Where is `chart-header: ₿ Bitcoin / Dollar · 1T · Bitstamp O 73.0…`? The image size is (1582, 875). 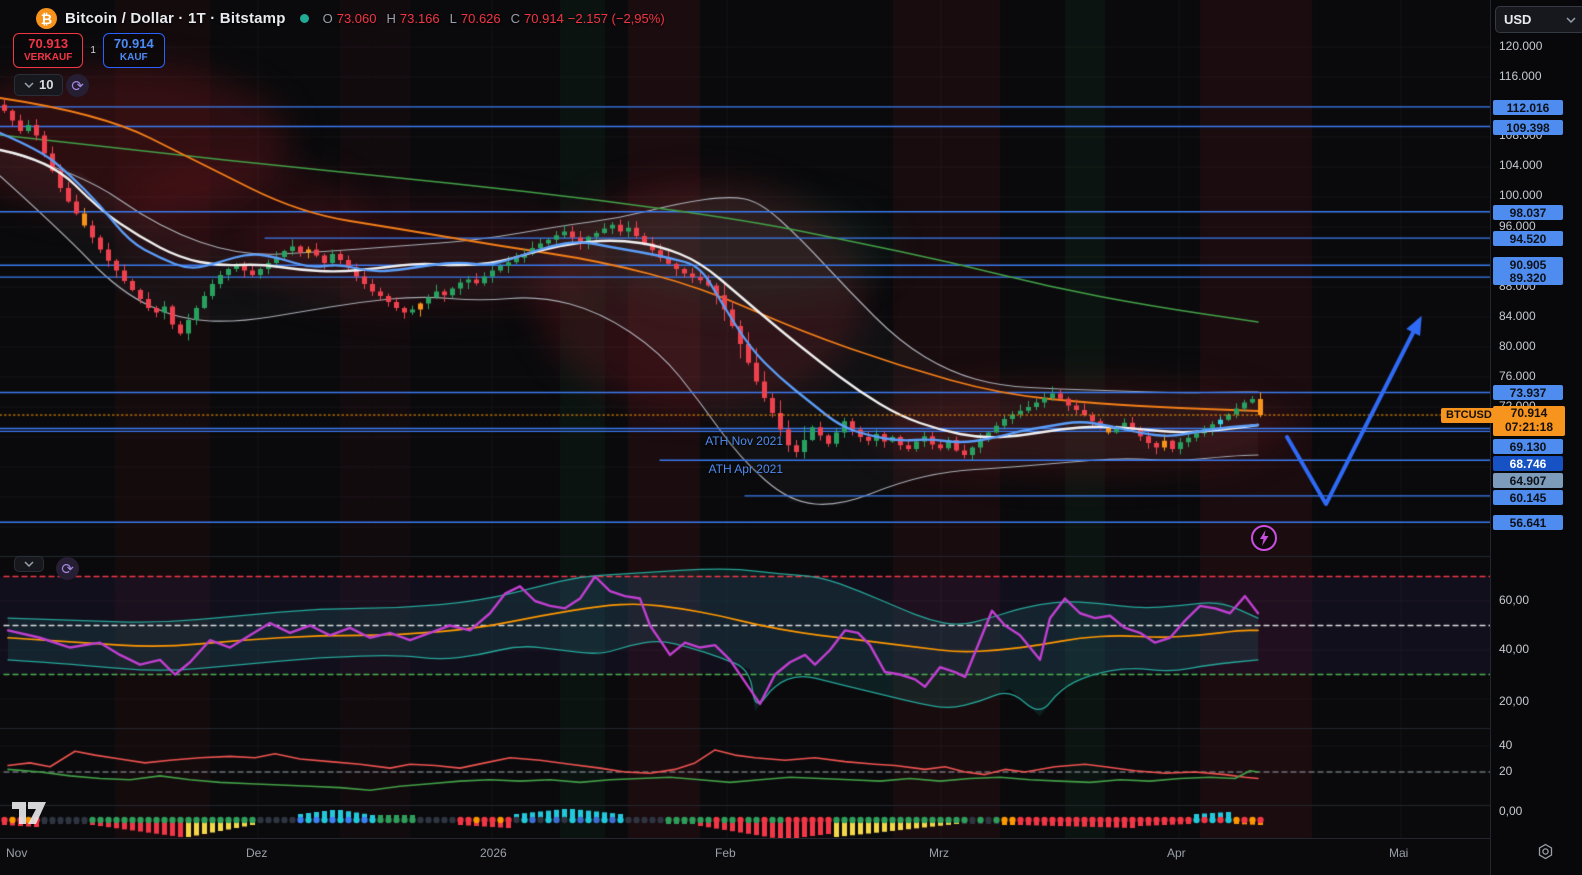
chart-header: ₿ Bitcoin / Dollar · 1T · Bitstamp O 73.0… is located at coordinates (350, 18).